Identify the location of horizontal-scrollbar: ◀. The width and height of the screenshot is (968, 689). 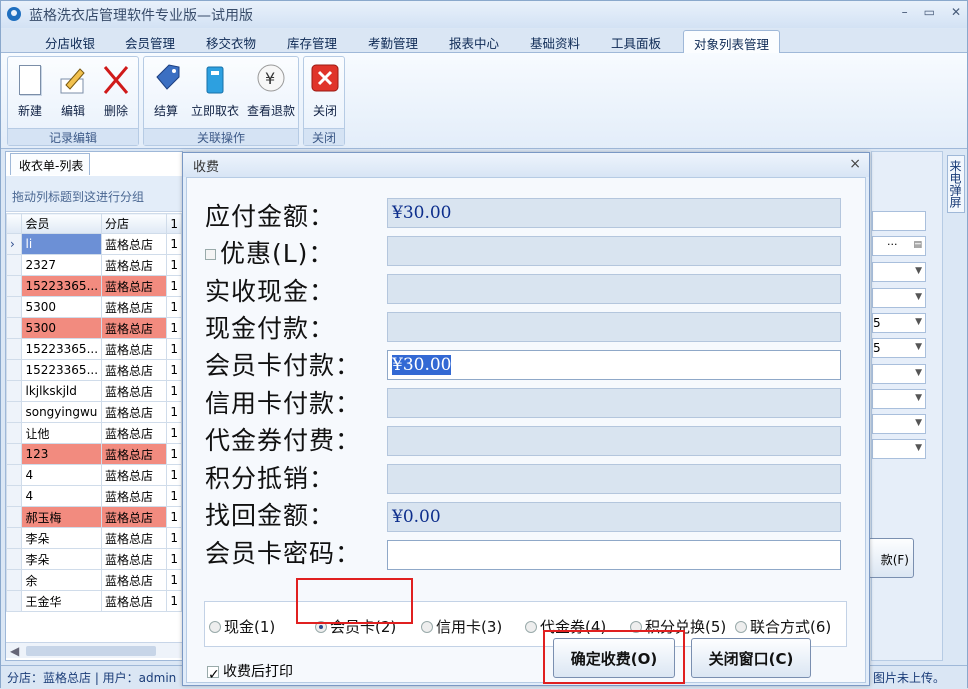
(95, 650).